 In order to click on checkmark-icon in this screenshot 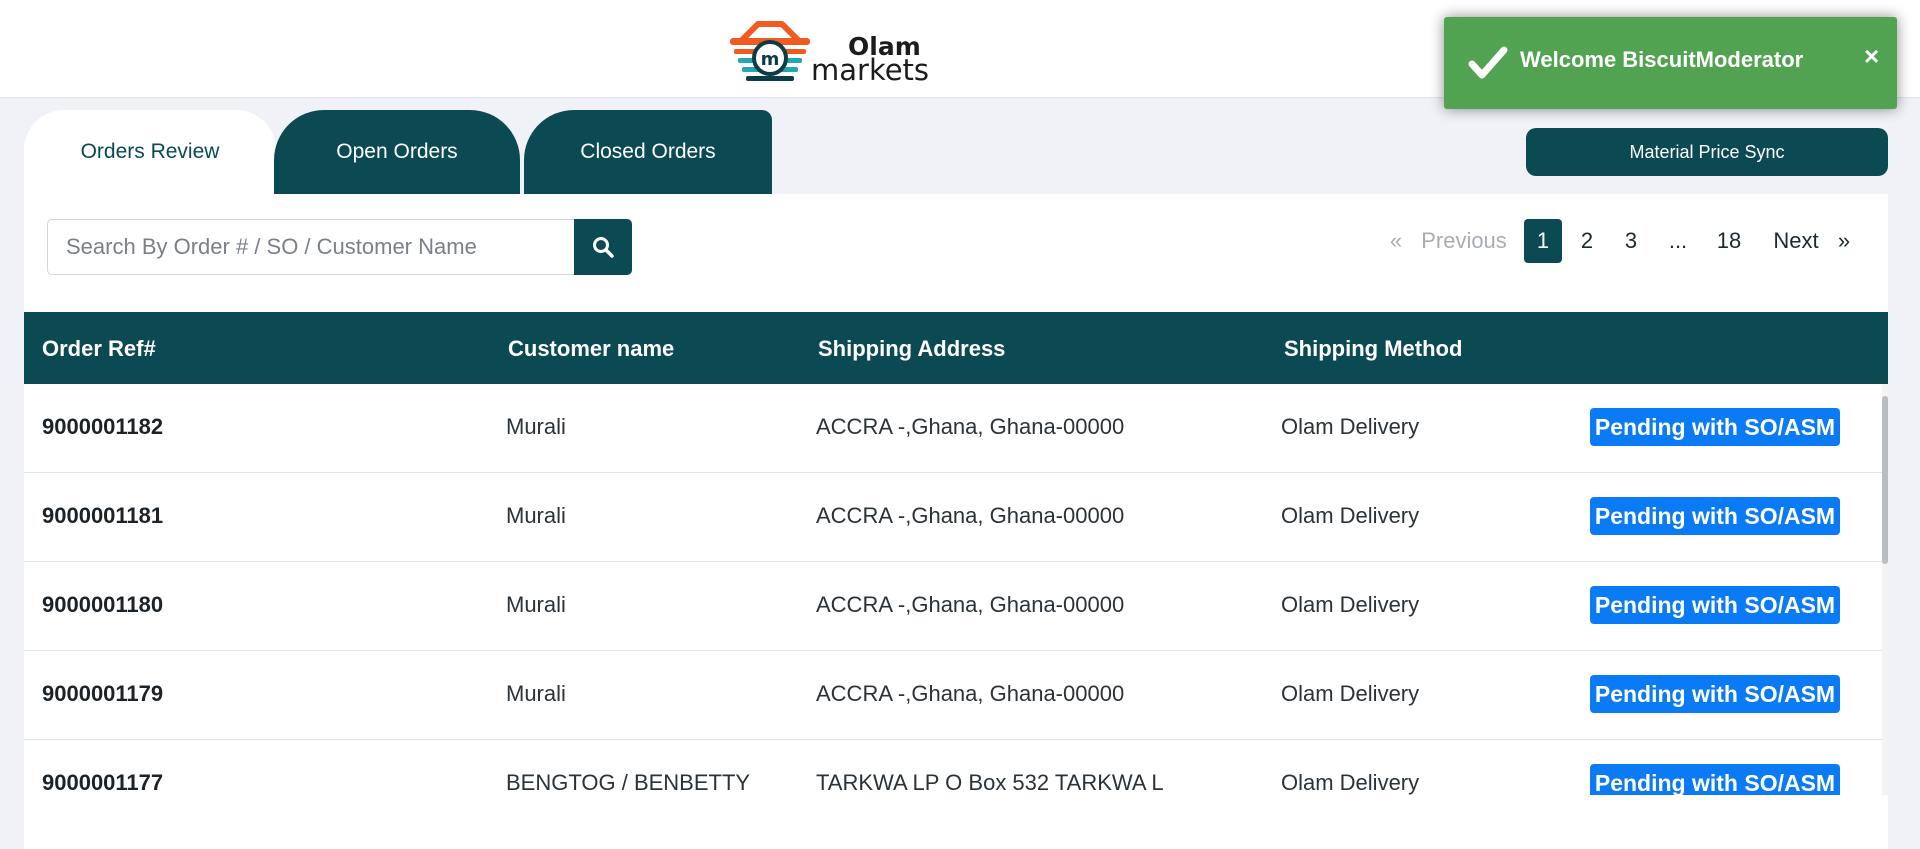, I will do `click(1488, 62)`.